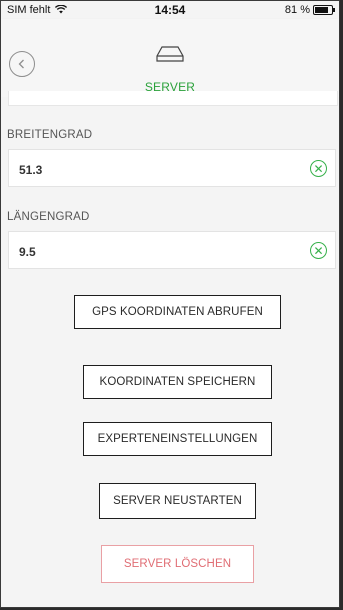  I want to click on restart-server-button: SERVER NEUSTARTEN, so click(177, 501).